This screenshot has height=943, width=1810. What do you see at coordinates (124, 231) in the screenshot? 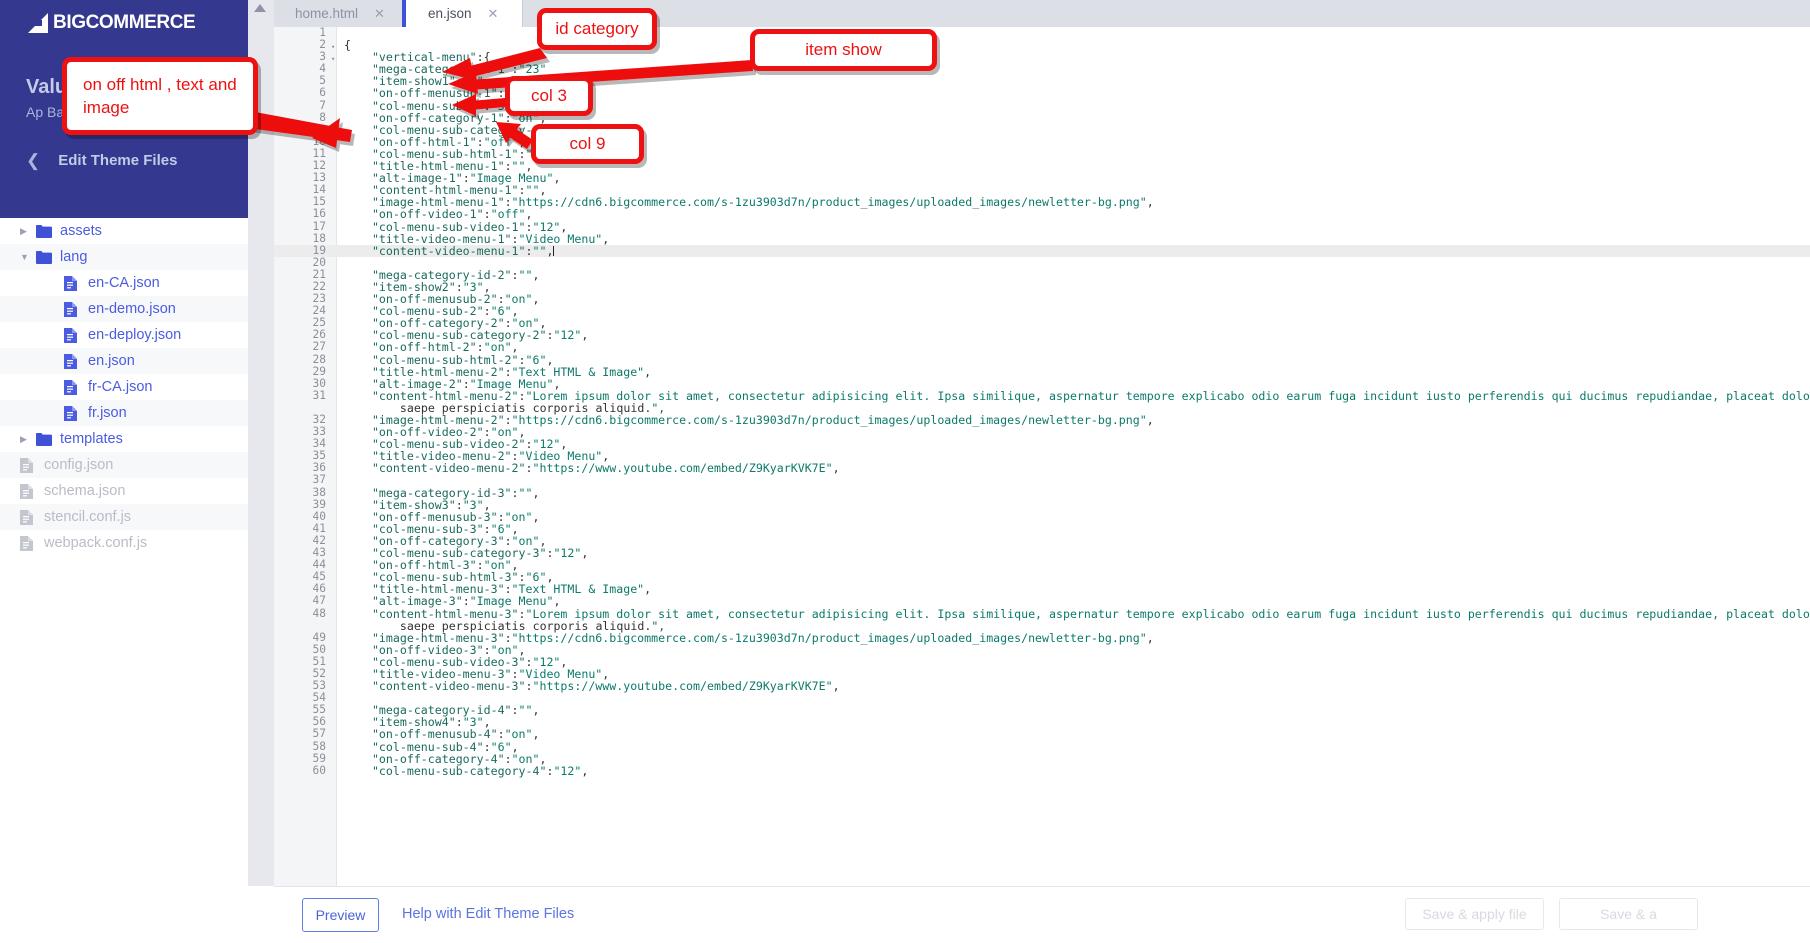
I see `tree-item-assets: ▶ assets` at bounding box center [124, 231].